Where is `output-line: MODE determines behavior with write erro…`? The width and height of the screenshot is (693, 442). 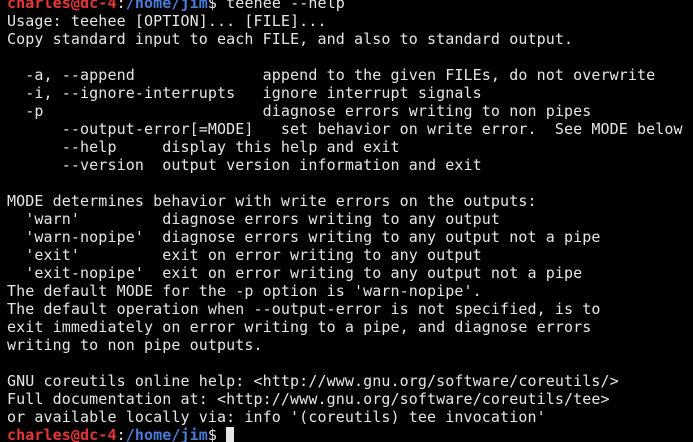
output-line: MODE determines behavior with write erro… is located at coordinates (272, 201).